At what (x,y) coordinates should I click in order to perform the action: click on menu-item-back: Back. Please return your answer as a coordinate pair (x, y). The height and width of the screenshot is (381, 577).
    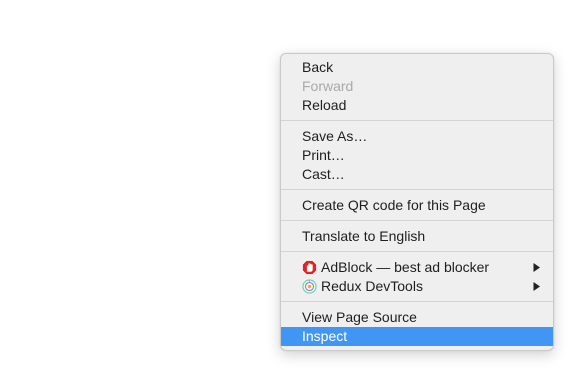
    Looking at the image, I should click on (417, 67).